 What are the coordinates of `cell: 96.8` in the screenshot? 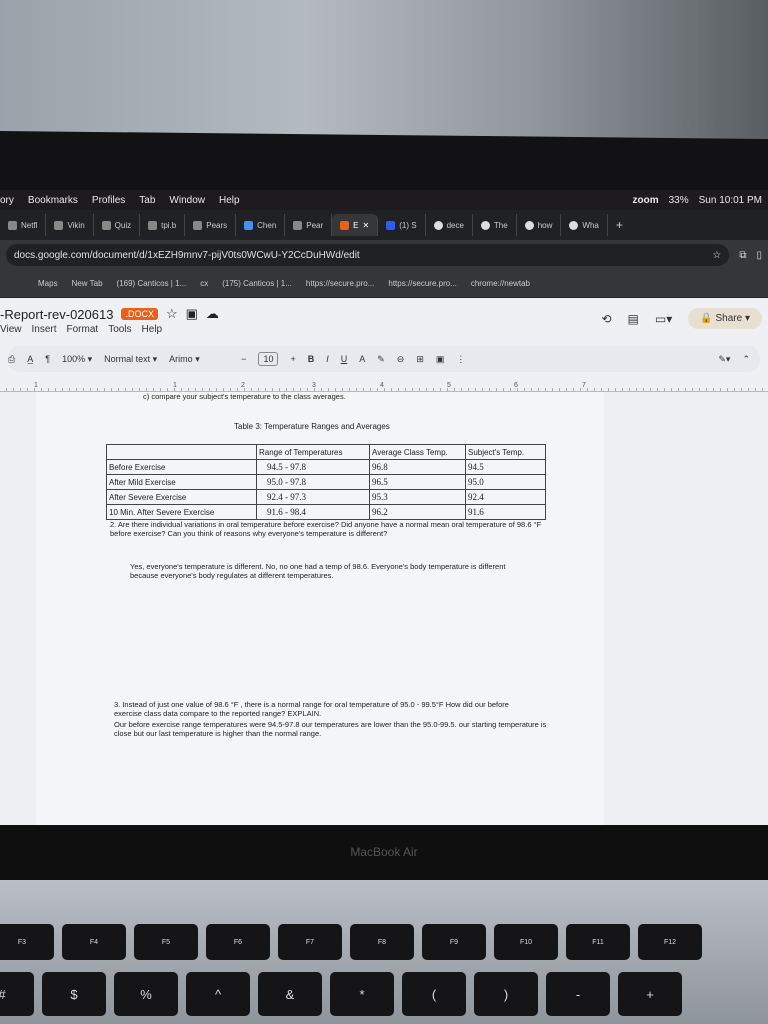 It's located at (417, 467).